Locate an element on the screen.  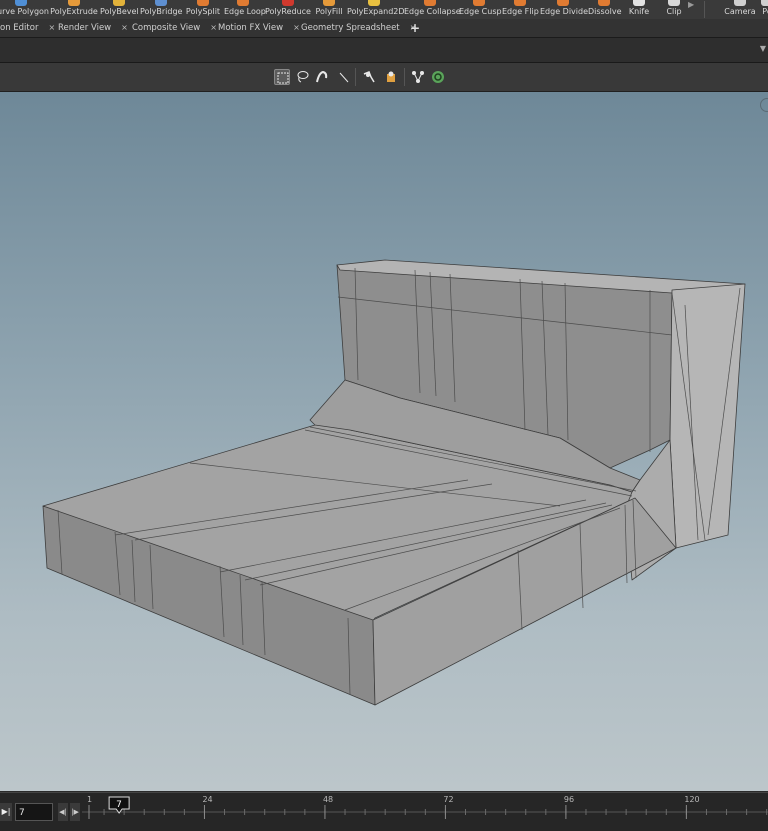
shelf-tool-polyexpand2d: PolyExpand2D is located at coordinates (376, 9).